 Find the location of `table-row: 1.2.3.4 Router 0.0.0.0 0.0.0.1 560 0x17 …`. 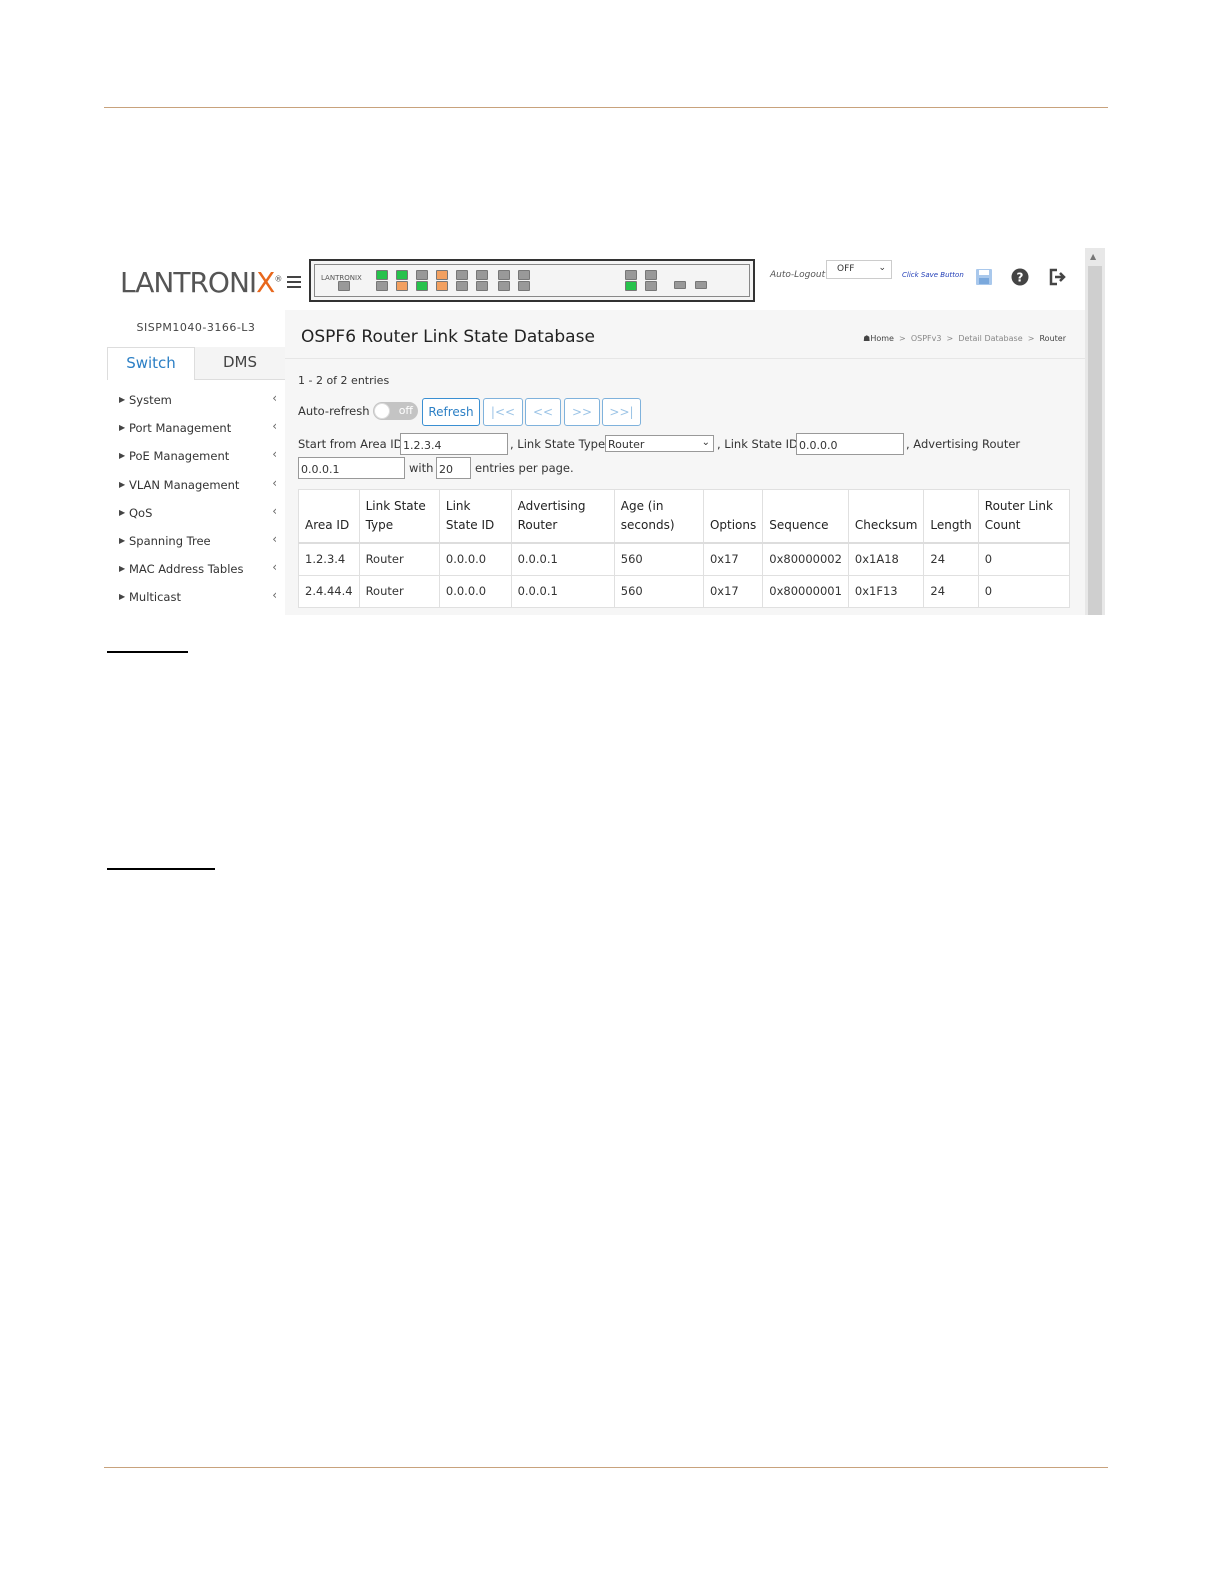

table-row: 1.2.3.4 Router 0.0.0.0 0.0.0.1 560 0x17 … is located at coordinates (684, 559).